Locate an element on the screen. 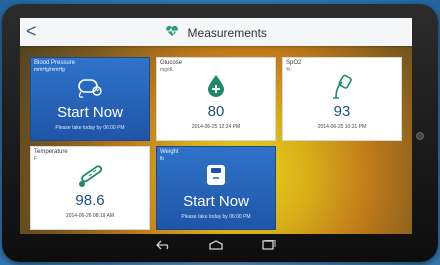 The image size is (440, 265). tile-unit: mg/dL is located at coordinates (167, 70).